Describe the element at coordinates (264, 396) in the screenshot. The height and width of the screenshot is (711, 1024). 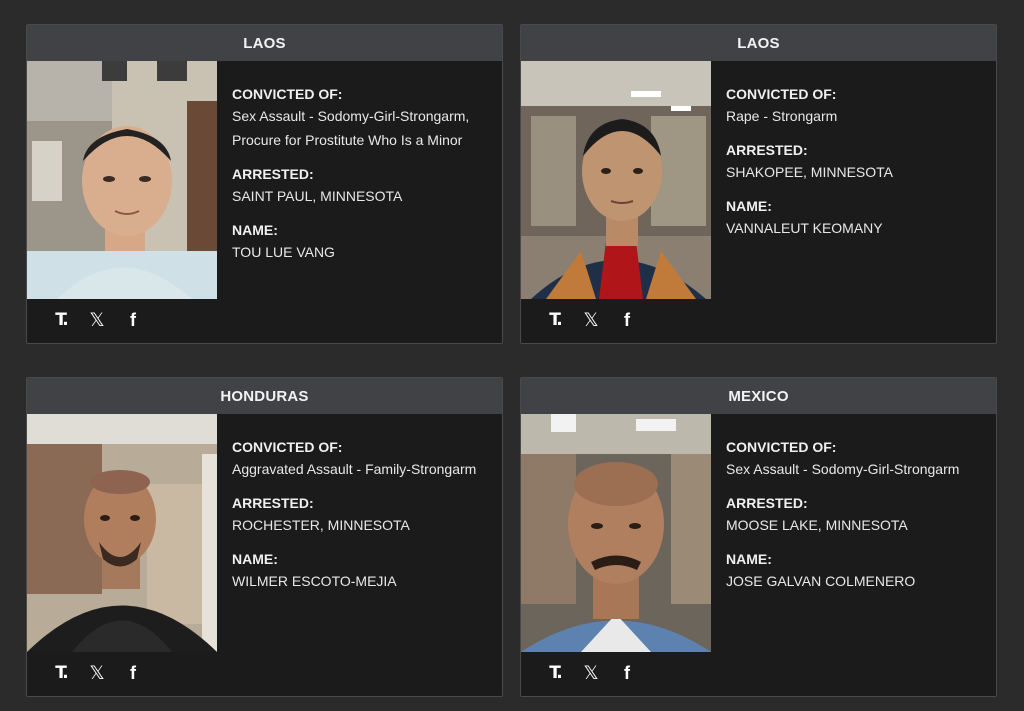
I see `card-country-header: HONDURAS` at that location.